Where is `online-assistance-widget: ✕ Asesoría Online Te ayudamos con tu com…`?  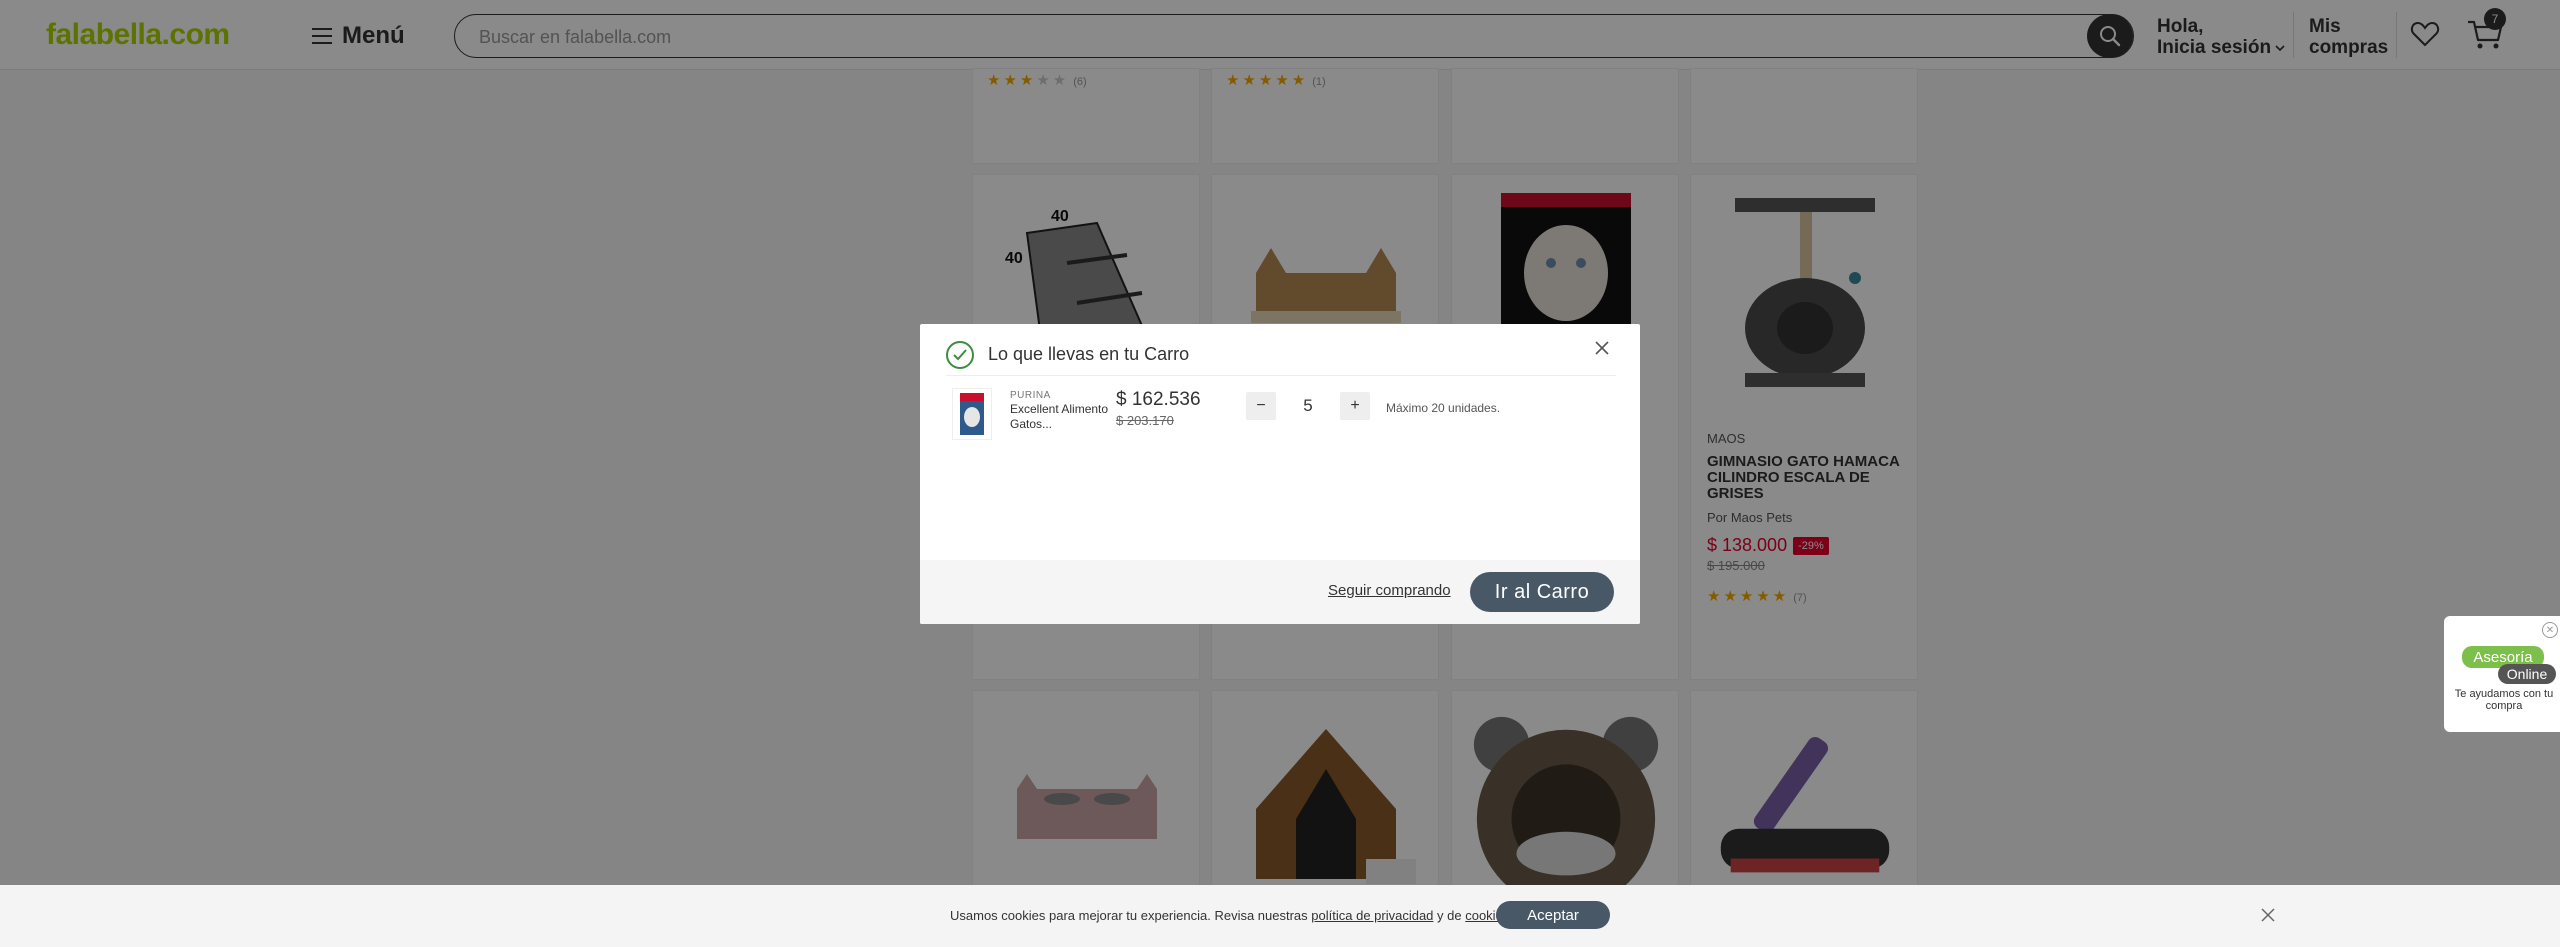
online-assistance-widget: ✕ Asesoría Online Te ayudamos con tu com… is located at coordinates (2502, 674).